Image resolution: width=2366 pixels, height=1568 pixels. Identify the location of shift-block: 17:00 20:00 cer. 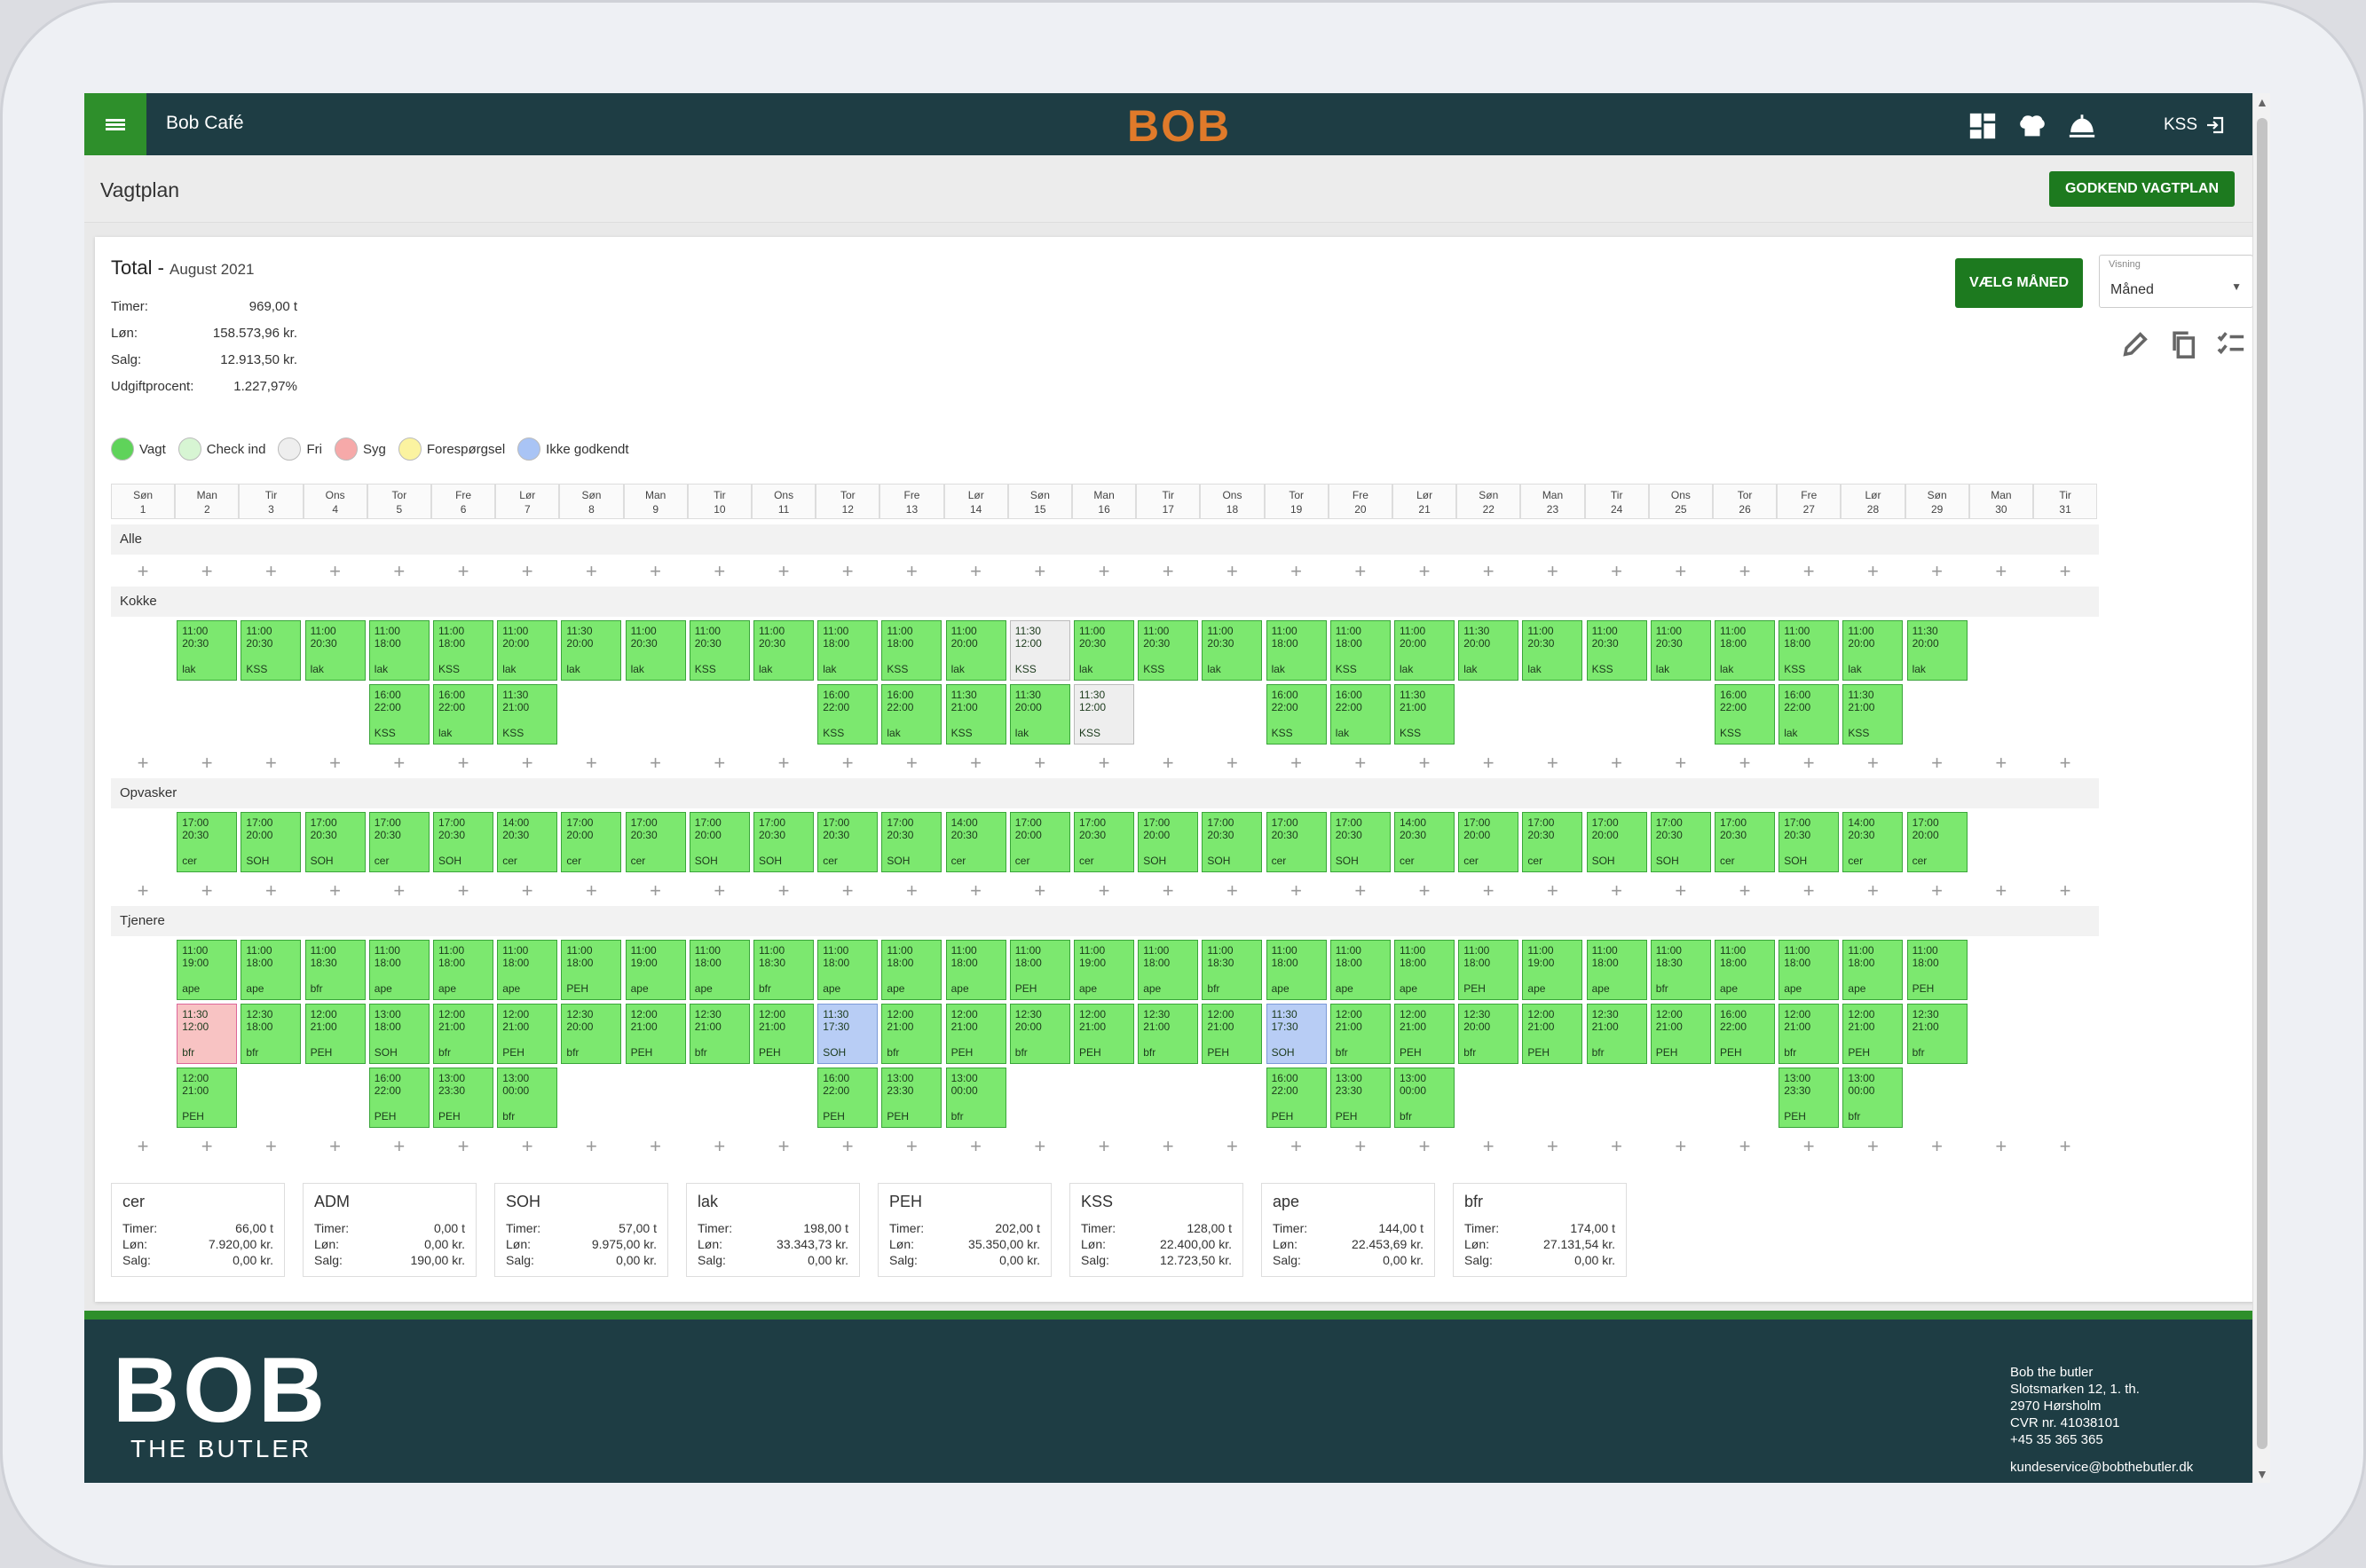
(1488, 842).